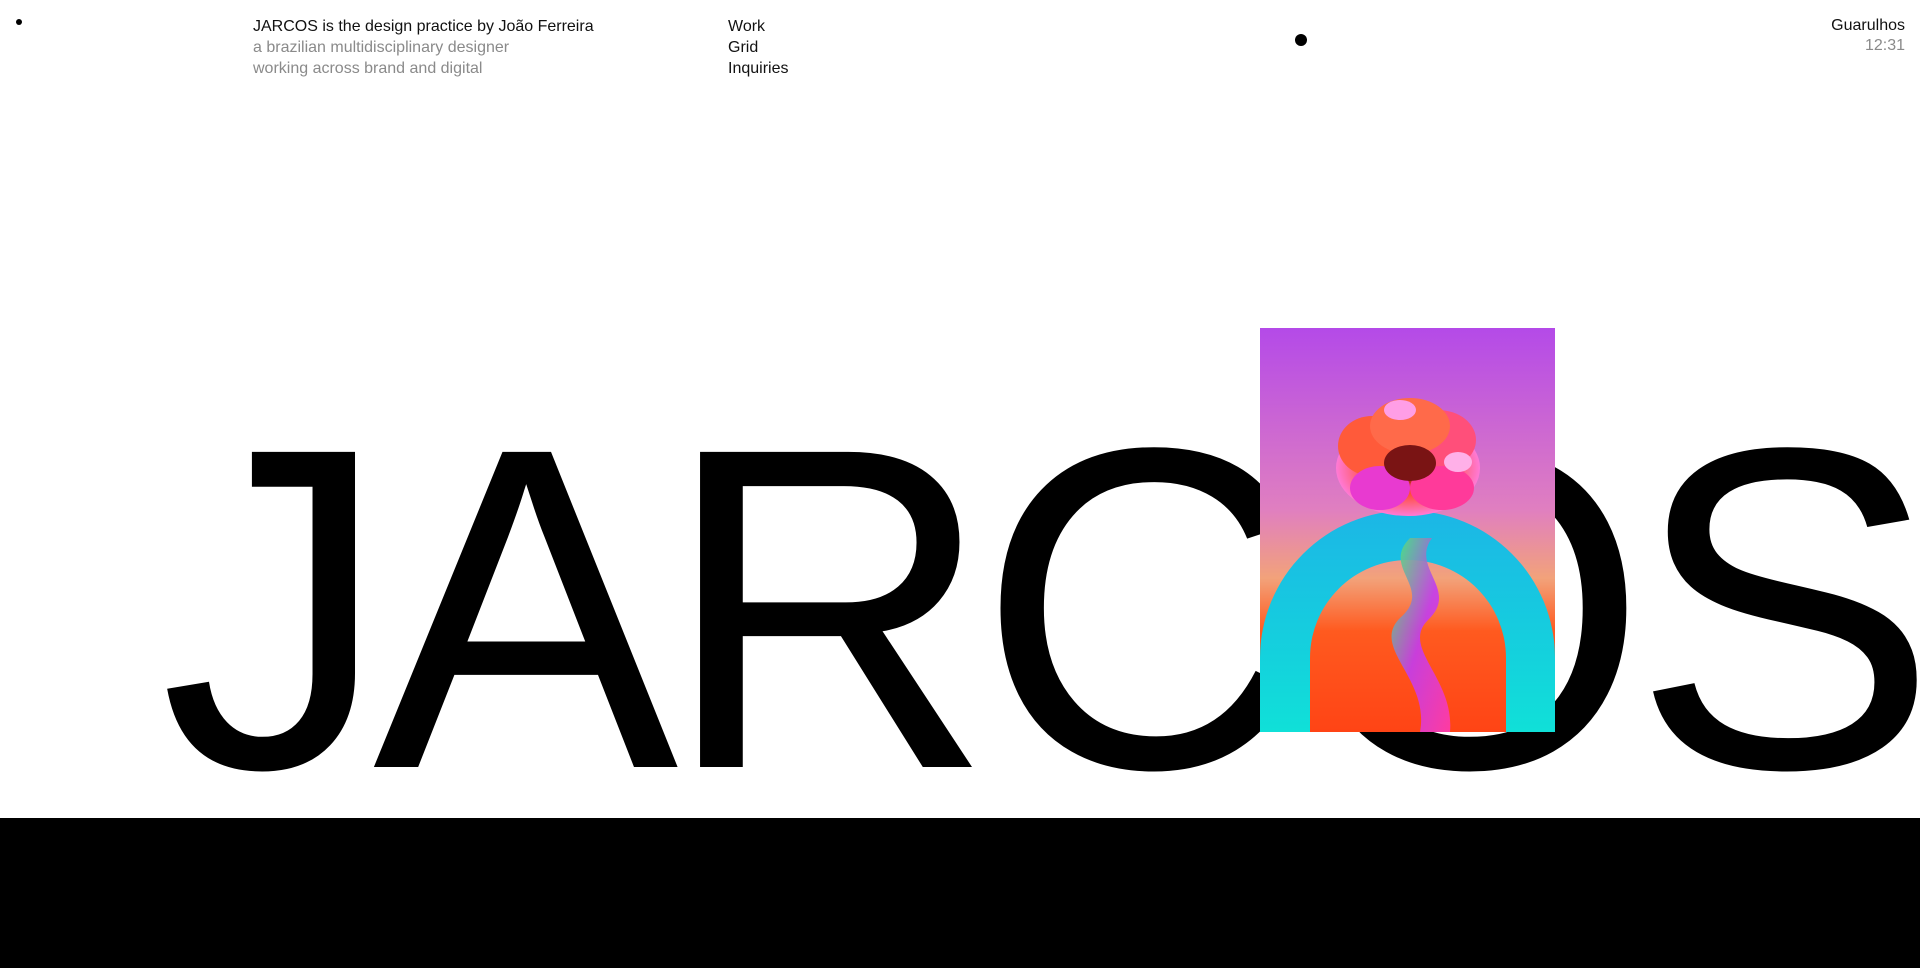 This screenshot has width=1920, height=968. I want to click on menu-dot-icon, so click(19, 22).